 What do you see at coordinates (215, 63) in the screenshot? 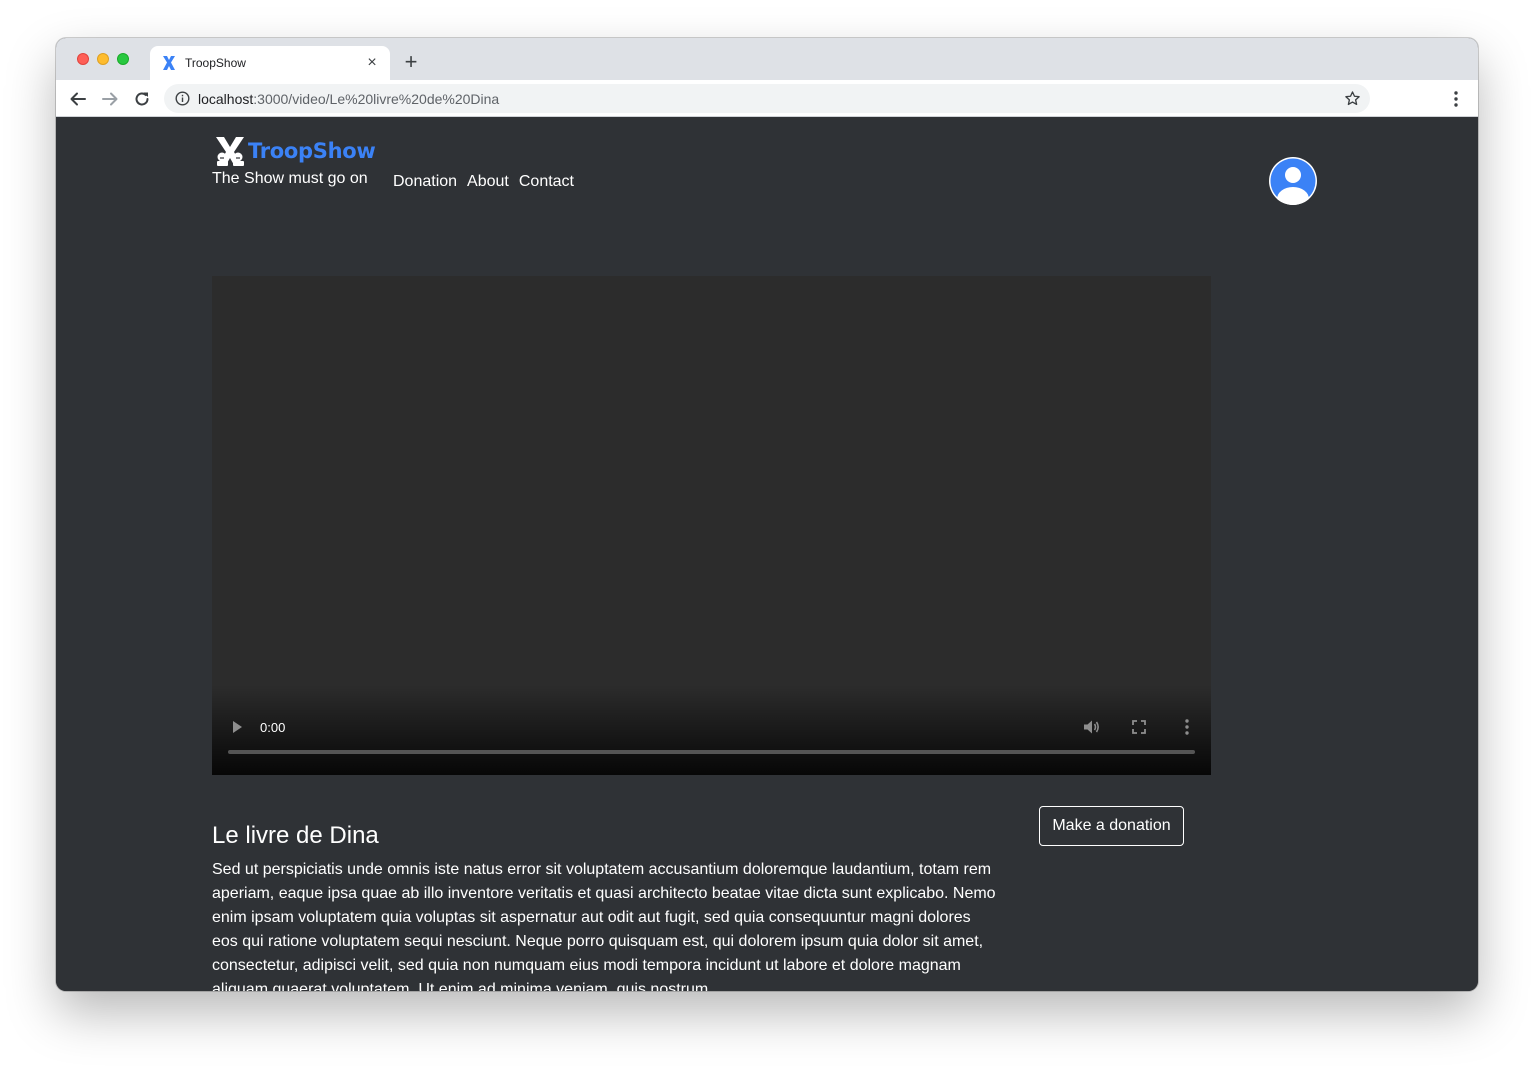
I see `tab-title: TroopShow` at bounding box center [215, 63].